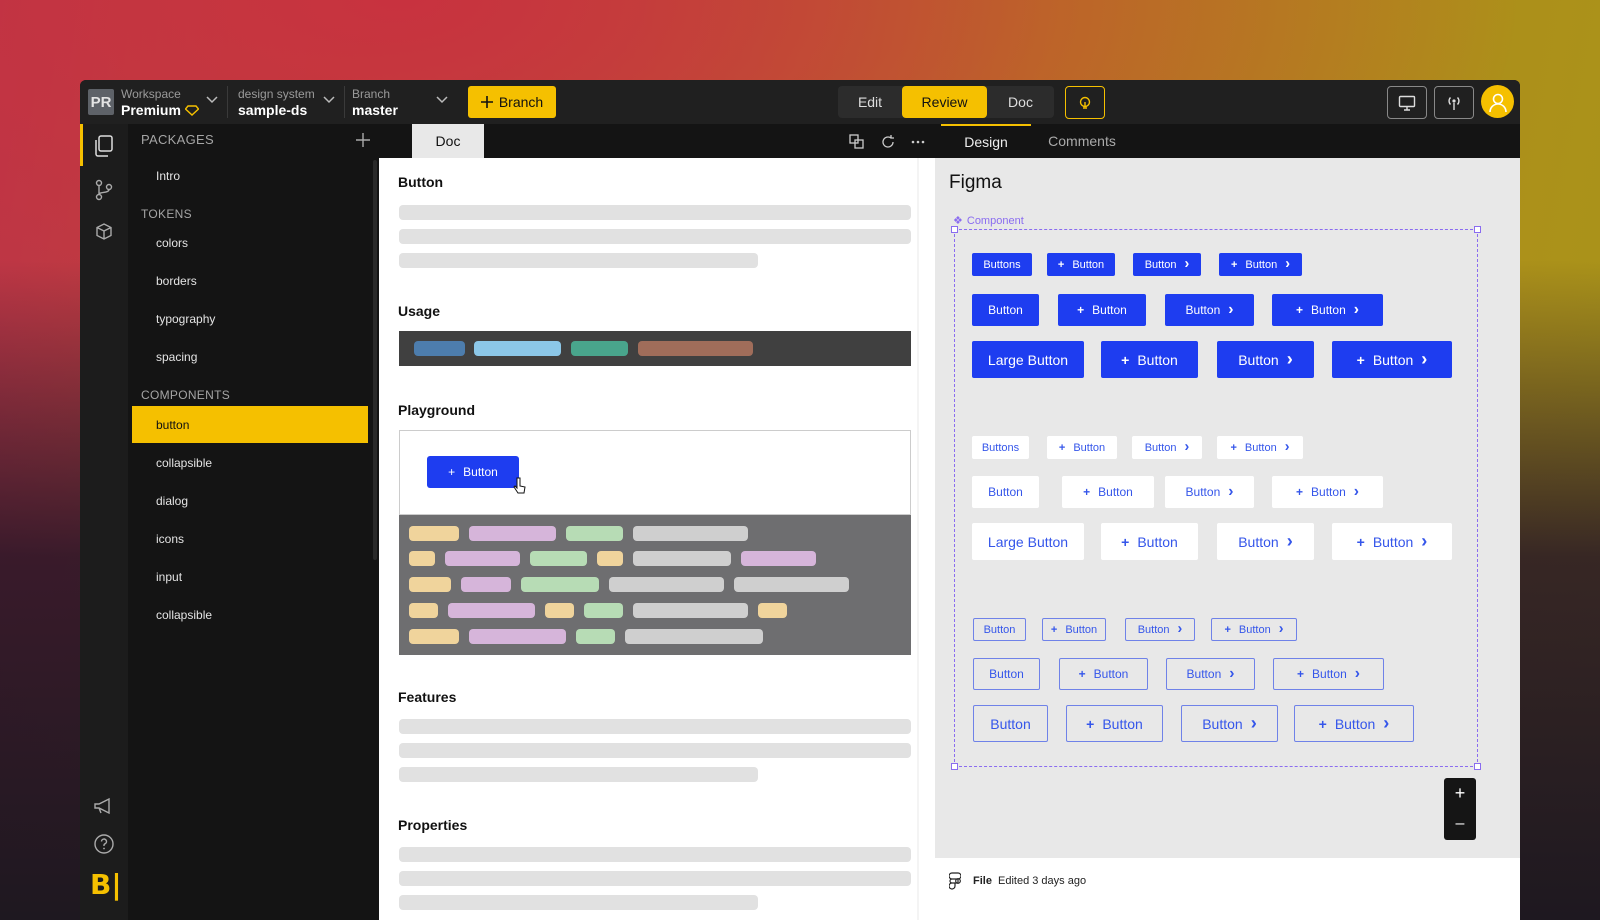 The image size is (1600, 920). What do you see at coordinates (170, 539) in the screenshot?
I see `sidebar-item-icons: icons` at bounding box center [170, 539].